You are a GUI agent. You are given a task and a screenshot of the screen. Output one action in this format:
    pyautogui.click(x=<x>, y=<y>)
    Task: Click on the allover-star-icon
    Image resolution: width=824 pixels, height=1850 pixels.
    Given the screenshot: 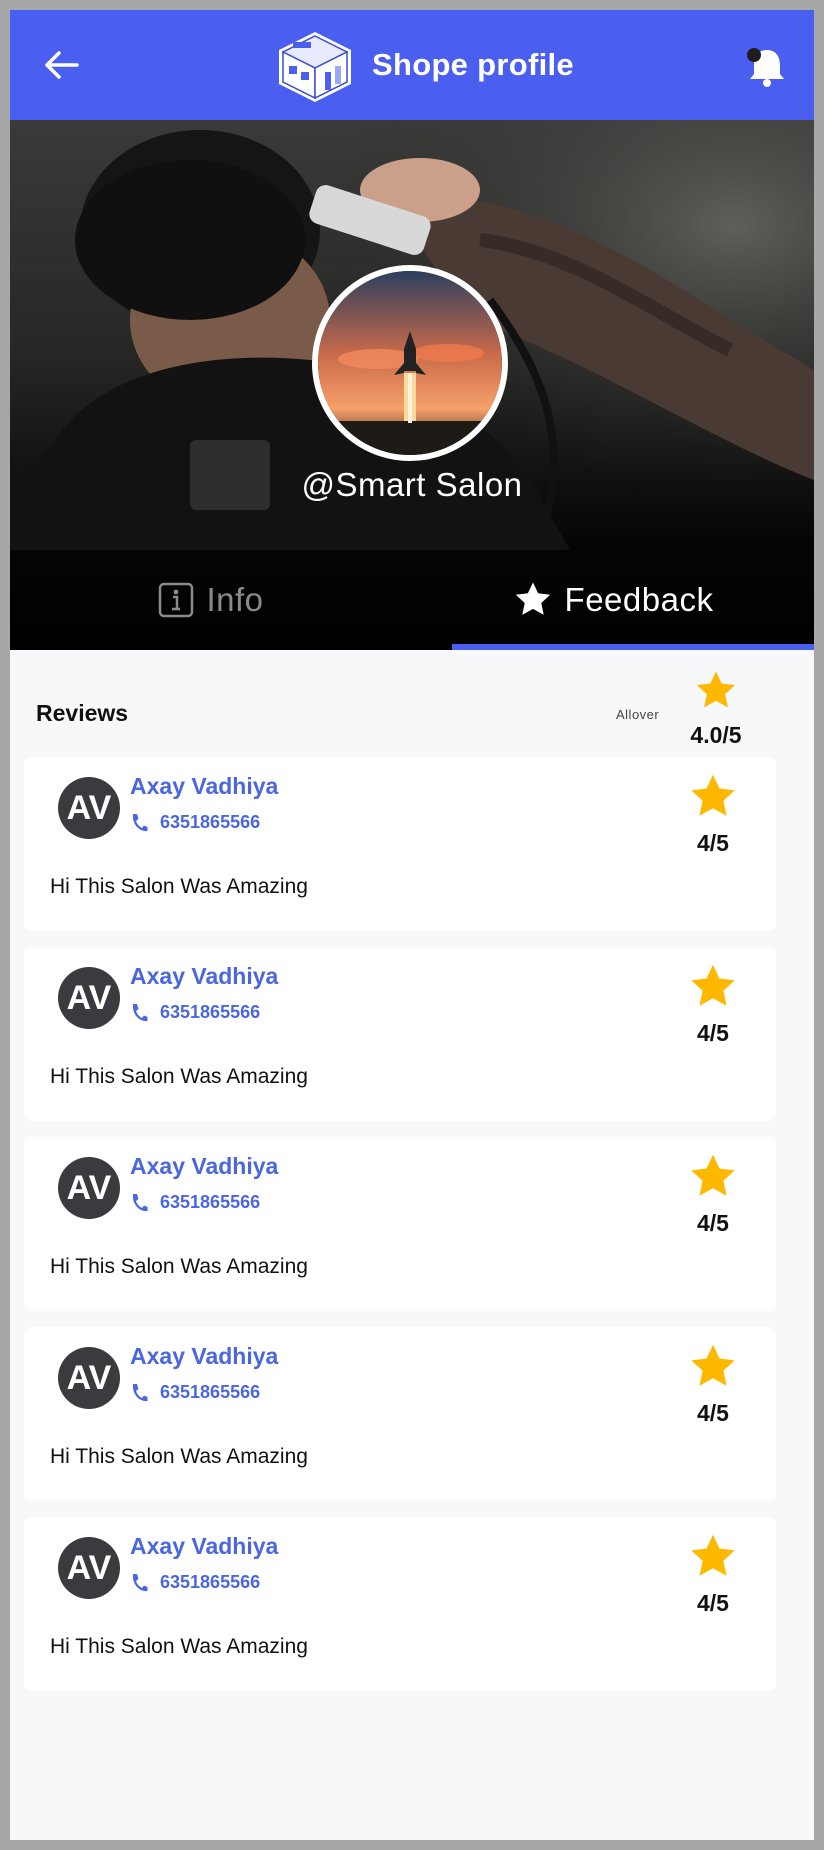 What is the action you would take?
    pyautogui.click(x=716, y=689)
    